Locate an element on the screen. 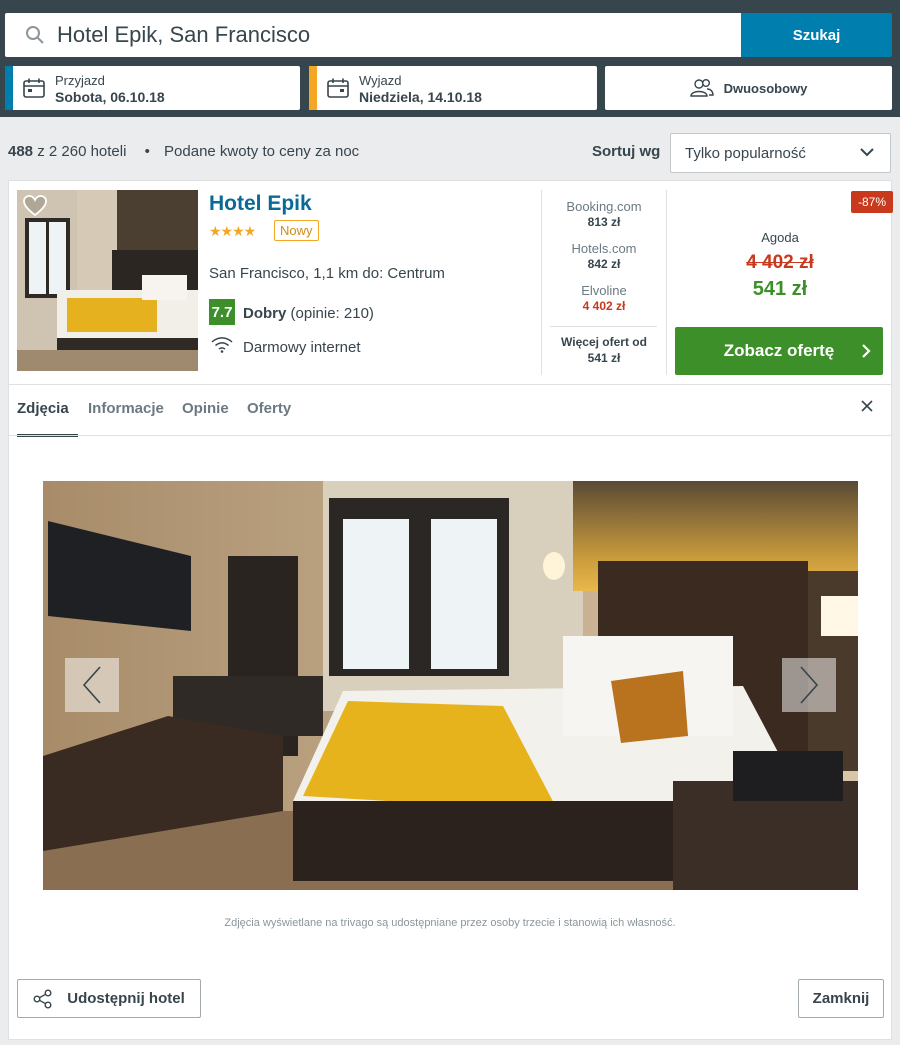 The height and width of the screenshot is (1045, 900). provider-offer-elvoline: Elvoline 4 402 zł is located at coordinates (604, 298).